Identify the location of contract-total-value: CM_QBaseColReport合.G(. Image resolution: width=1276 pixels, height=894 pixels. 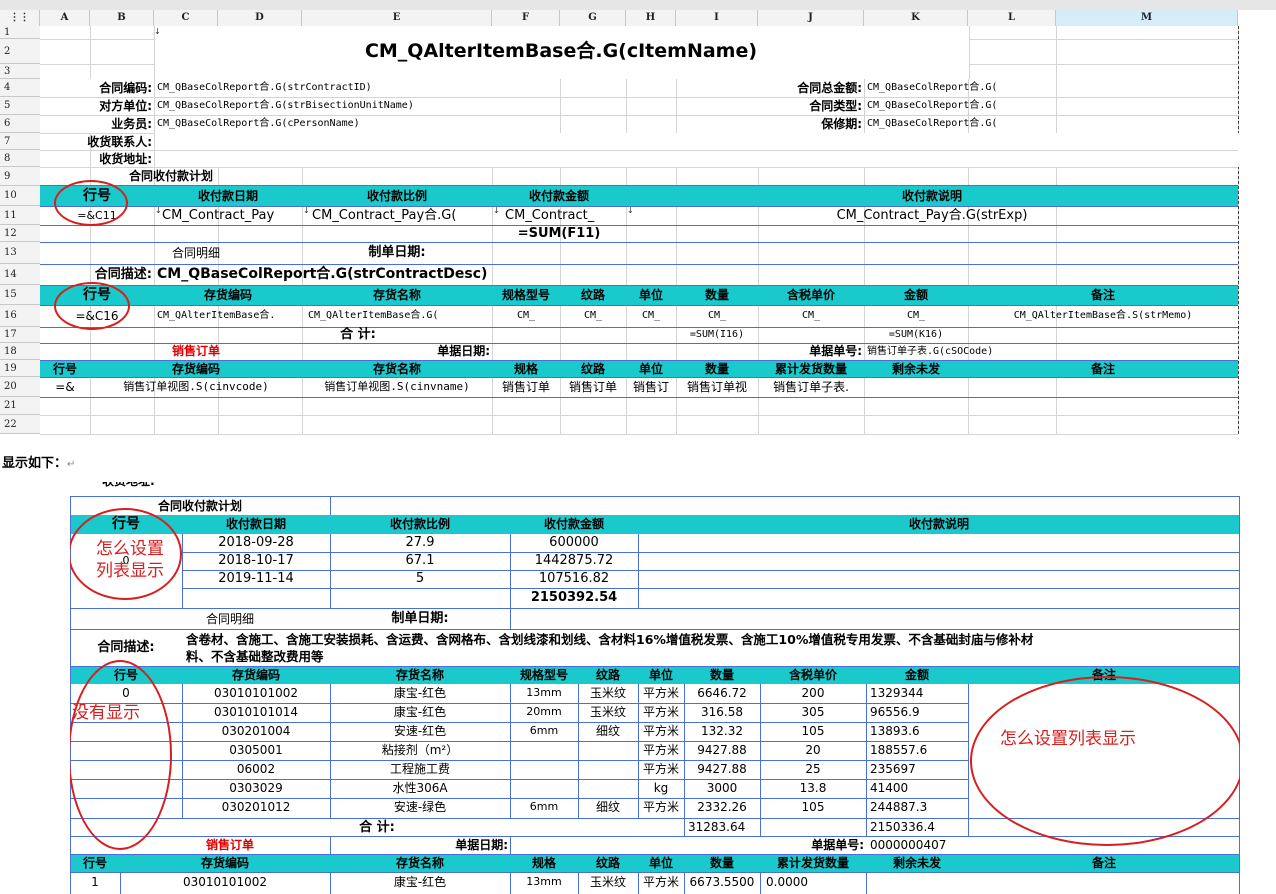
(952, 88).